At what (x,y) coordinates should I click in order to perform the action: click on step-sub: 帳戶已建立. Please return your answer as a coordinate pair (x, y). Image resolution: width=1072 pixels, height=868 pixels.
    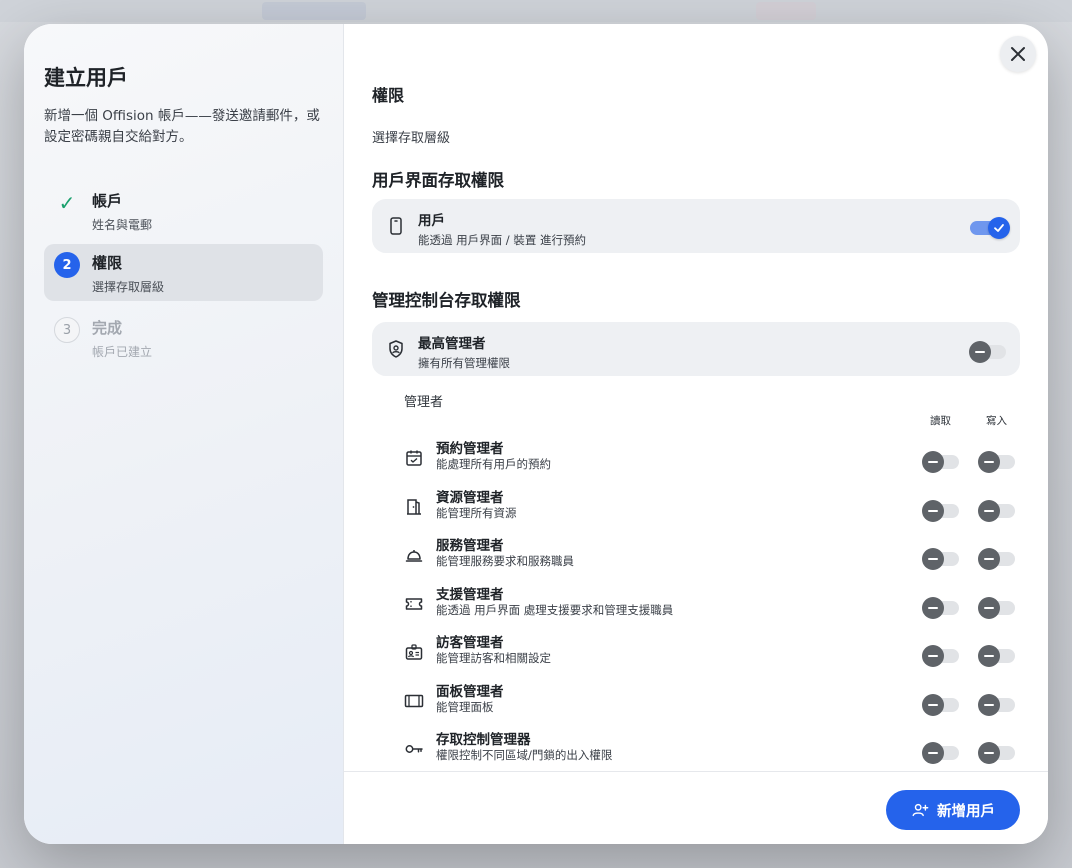
    Looking at the image, I should click on (122, 352).